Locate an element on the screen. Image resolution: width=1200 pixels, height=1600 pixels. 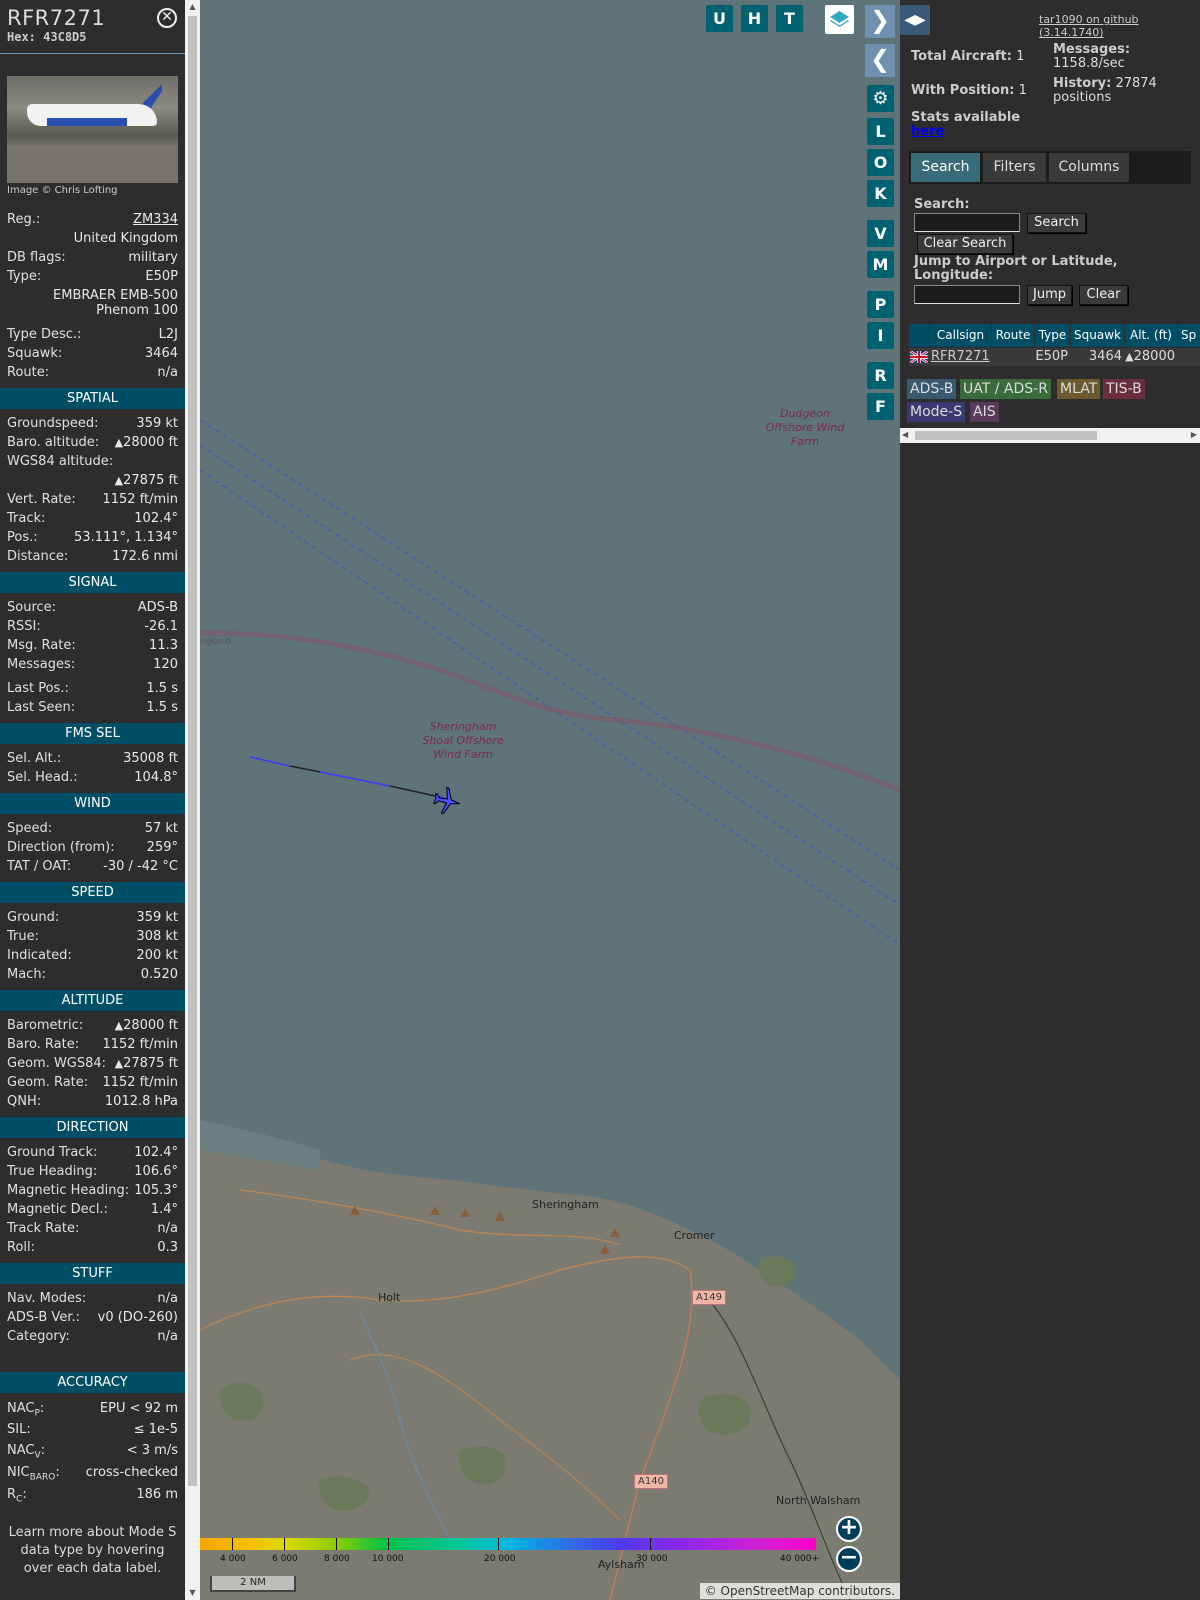
map-button-h: H is located at coordinates (754, 18).